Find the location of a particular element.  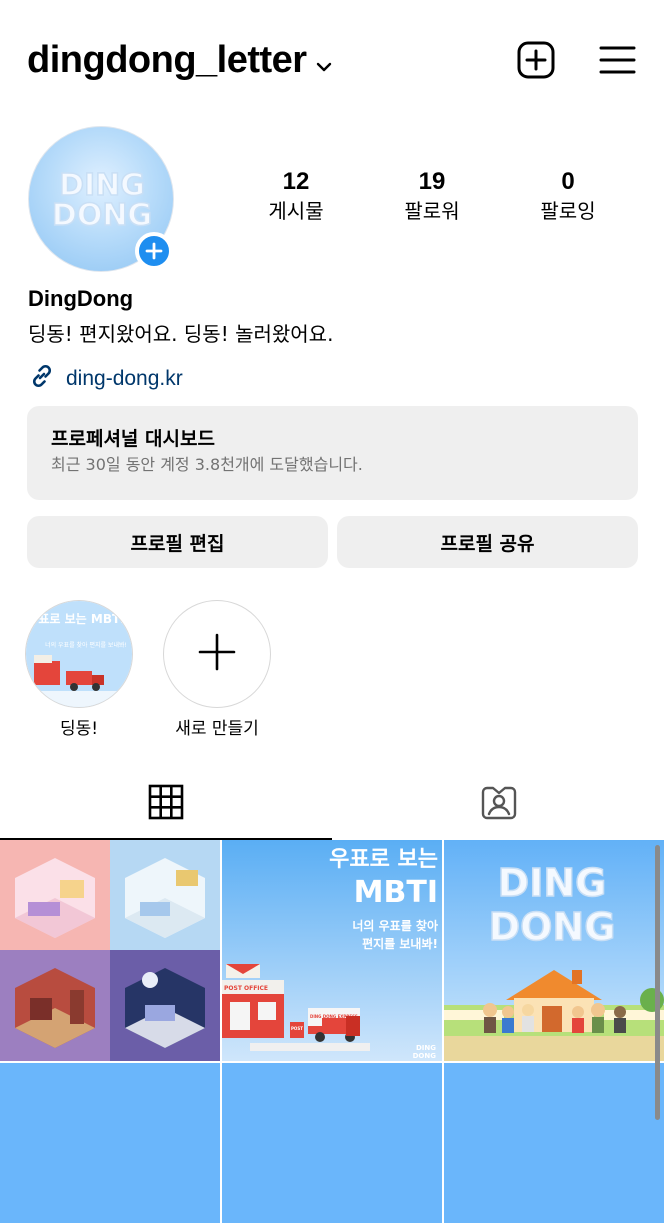

grid-icon is located at coordinates (166, 804).